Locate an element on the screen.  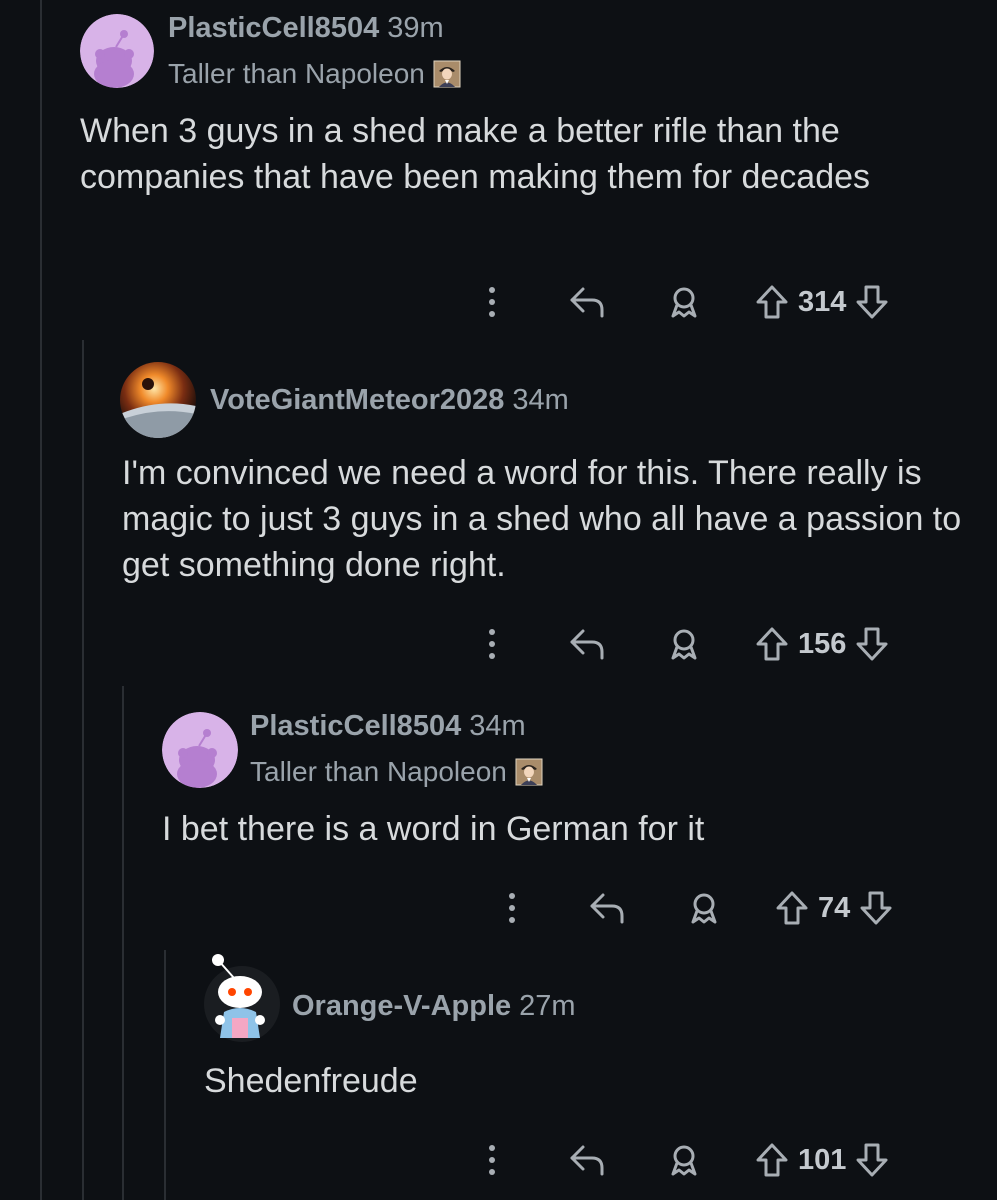
comment-author: PlasticCell8504 39m is located at coordinates (306, 28).